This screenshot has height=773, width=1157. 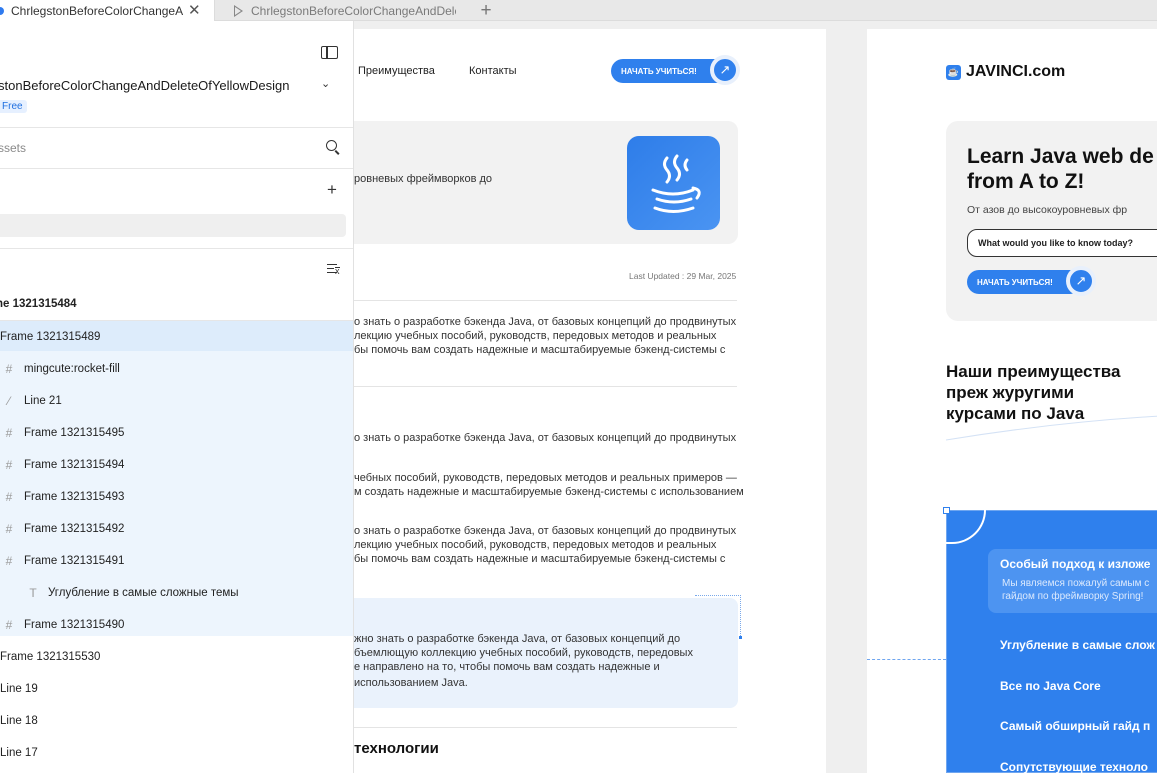 I want to click on question-input: What would you like to know today?, so click(x=1062, y=243).